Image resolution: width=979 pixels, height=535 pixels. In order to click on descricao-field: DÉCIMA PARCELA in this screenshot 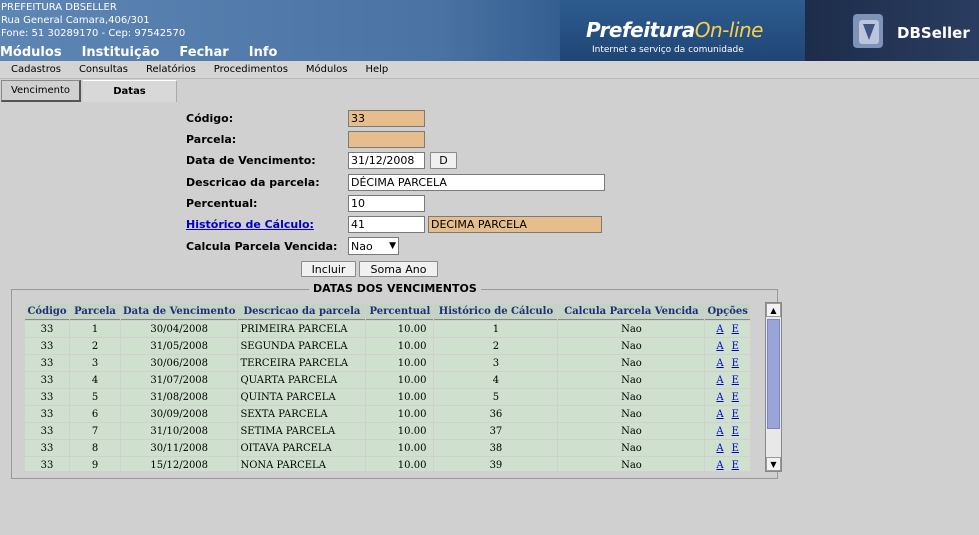, I will do `click(476, 182)`.